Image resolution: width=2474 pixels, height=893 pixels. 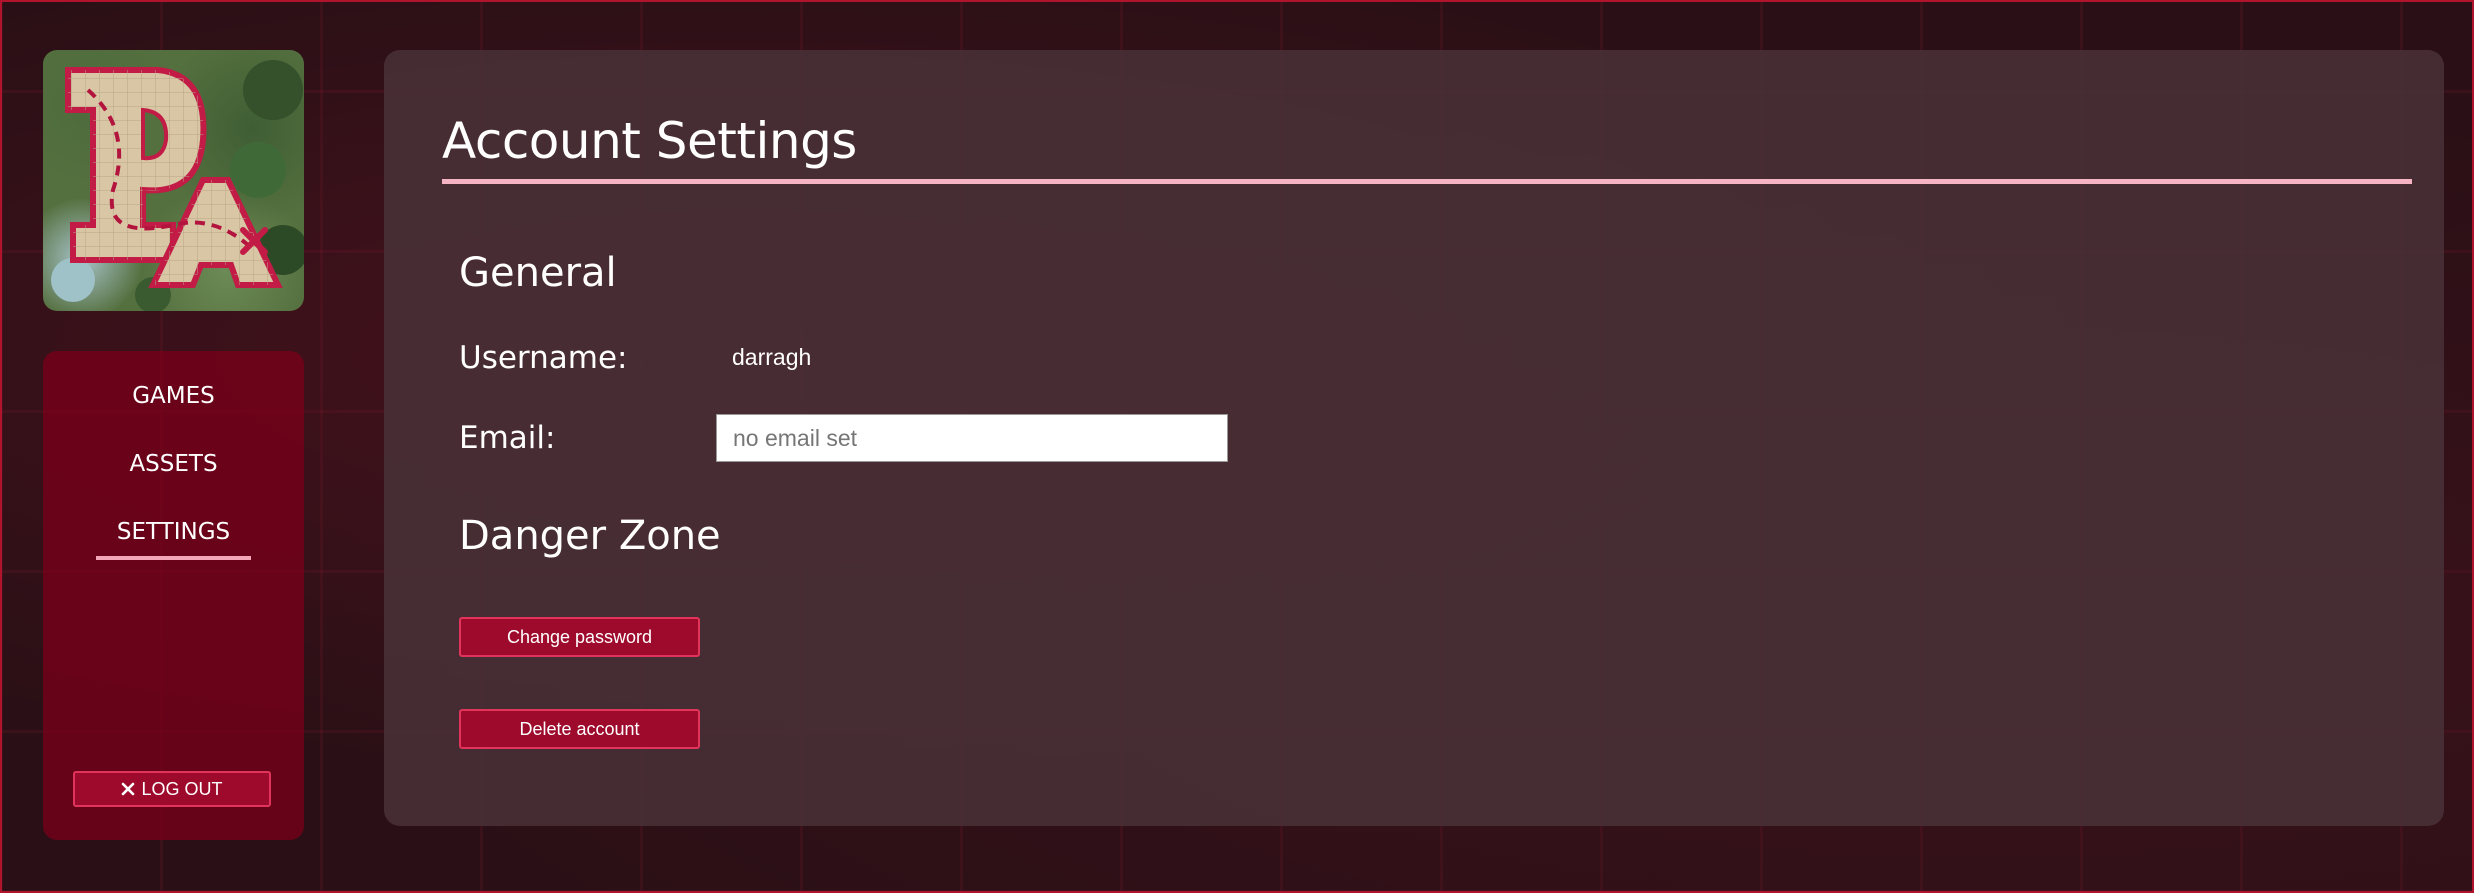 What do you see at coordinates (177, 185) in the screenshot?
I see `map-logo-icon` at bounding box center [177, 185].